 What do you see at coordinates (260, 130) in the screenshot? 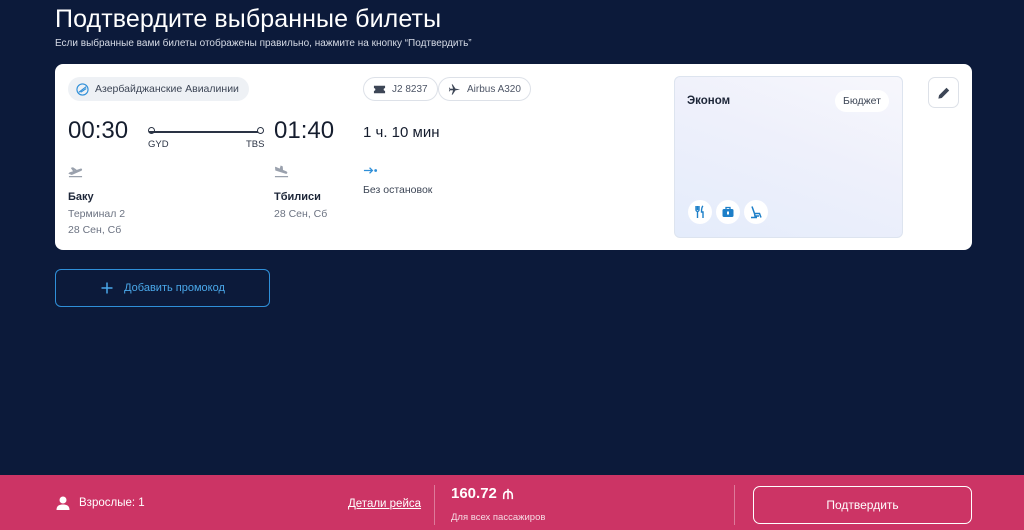
I see `route-end-dot` at bounding box center [260, 130].